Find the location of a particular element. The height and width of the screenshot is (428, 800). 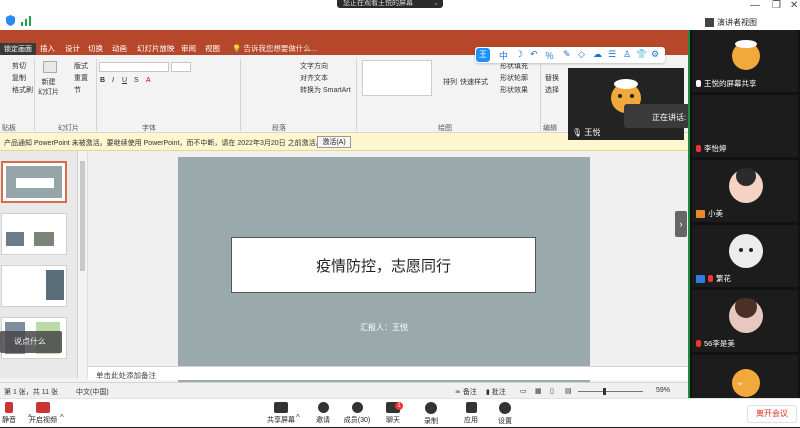

notes-toggle: ≐ 备注 is located at coordinates (466, 392).